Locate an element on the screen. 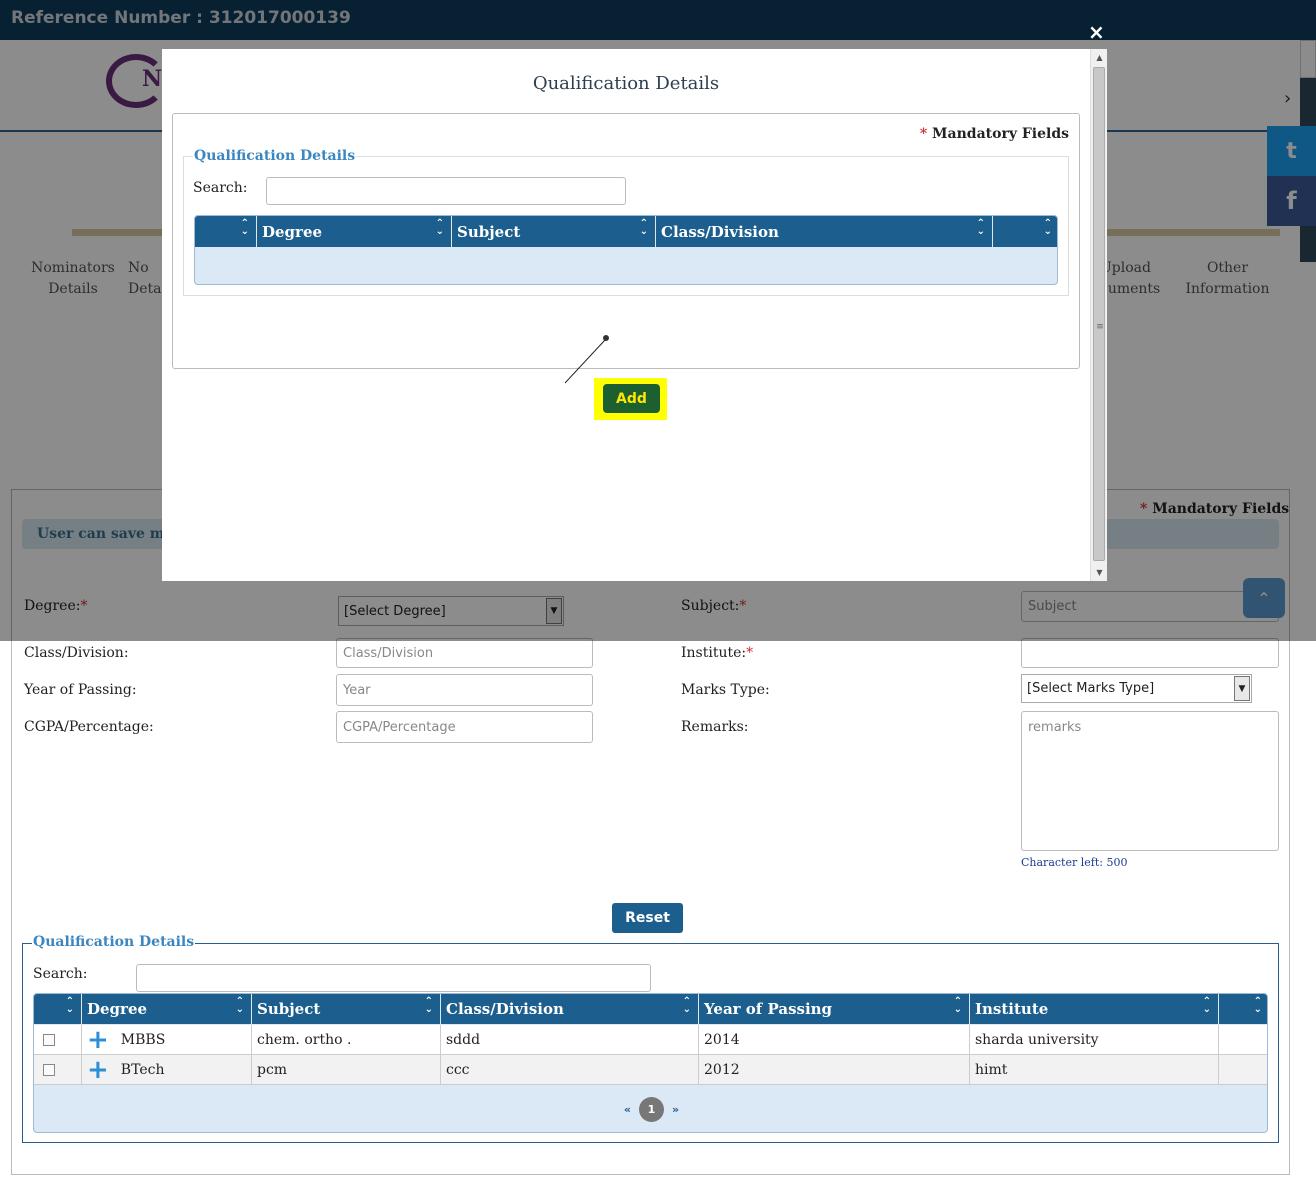 This screenshot has width=1316, height=1180. class-division-input: Class/Division is located at coordinates (464, 653).